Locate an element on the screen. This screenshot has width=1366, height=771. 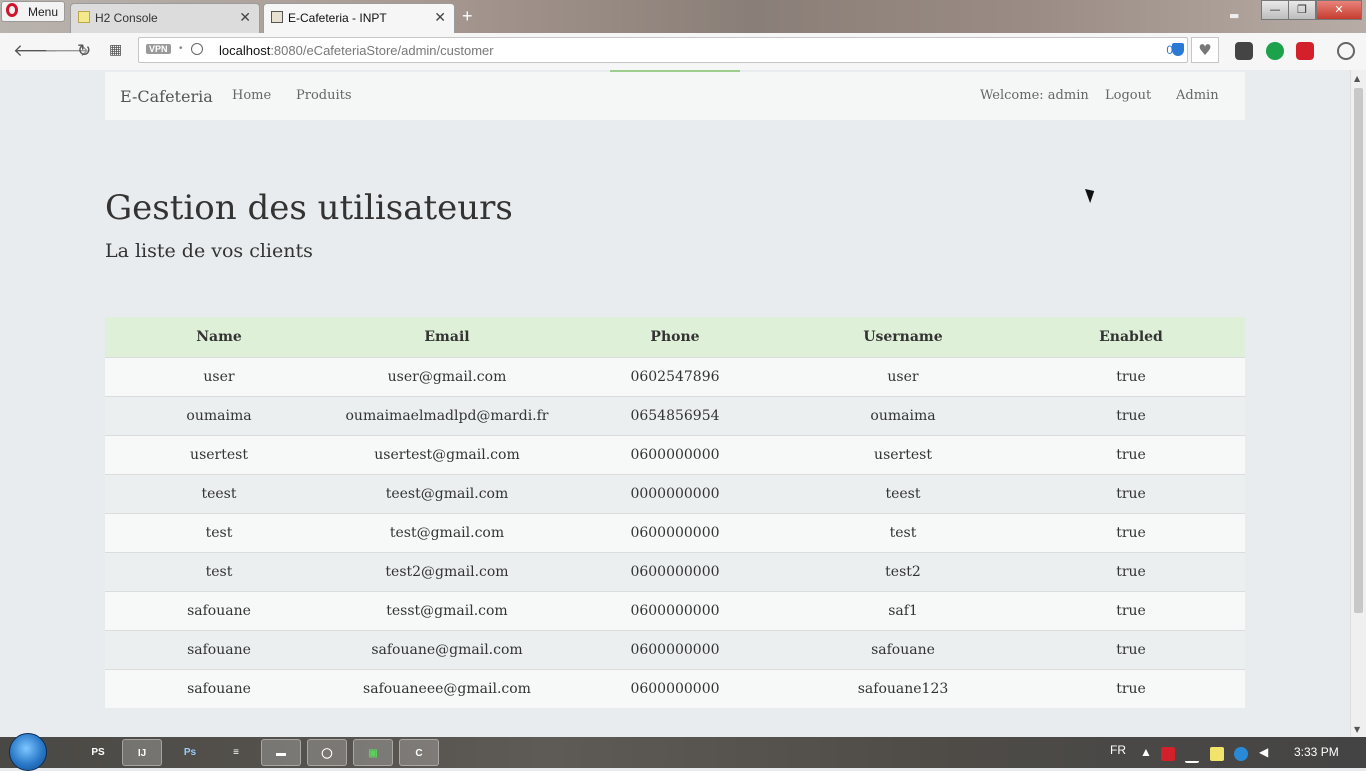
scroll-down-icon: ▼ is located at coordinates (1357, 729).